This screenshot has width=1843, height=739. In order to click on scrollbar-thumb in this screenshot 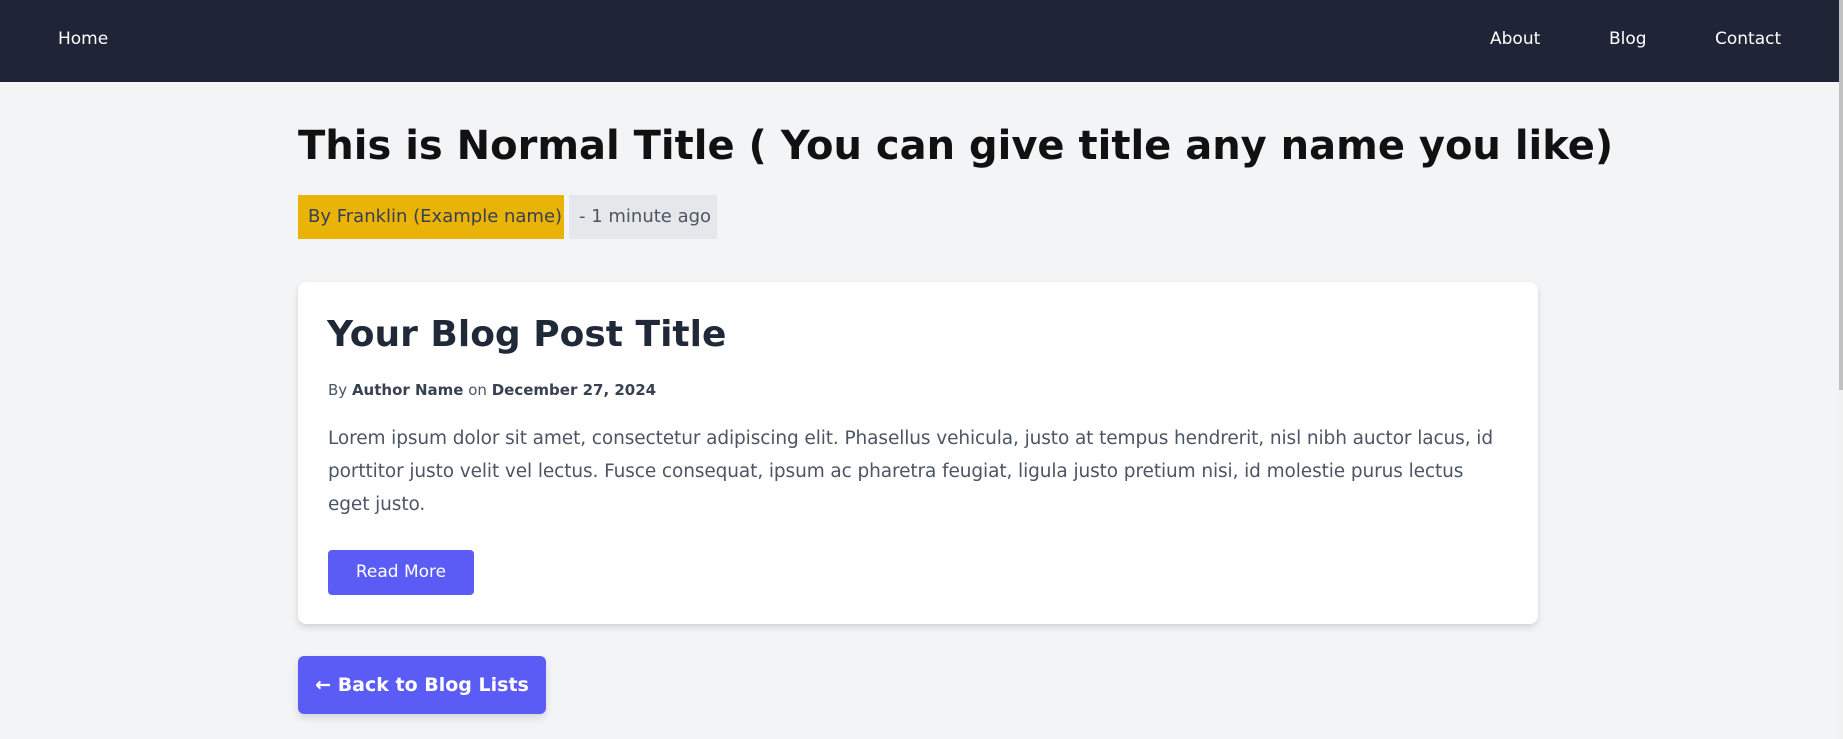, I will do `click(1841, 195)`.